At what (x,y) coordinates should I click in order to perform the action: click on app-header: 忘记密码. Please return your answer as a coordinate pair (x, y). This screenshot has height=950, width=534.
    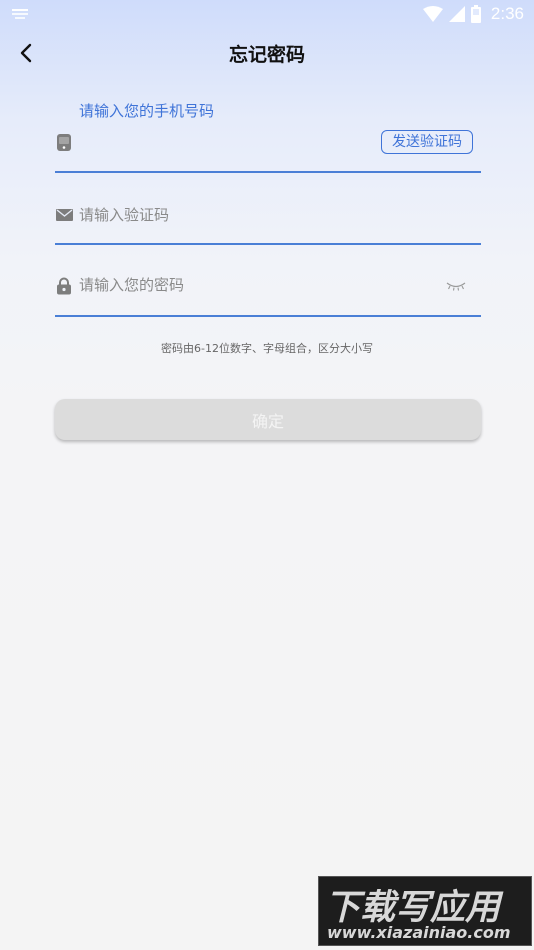
    Looking at the image, I should click on (267, 53).